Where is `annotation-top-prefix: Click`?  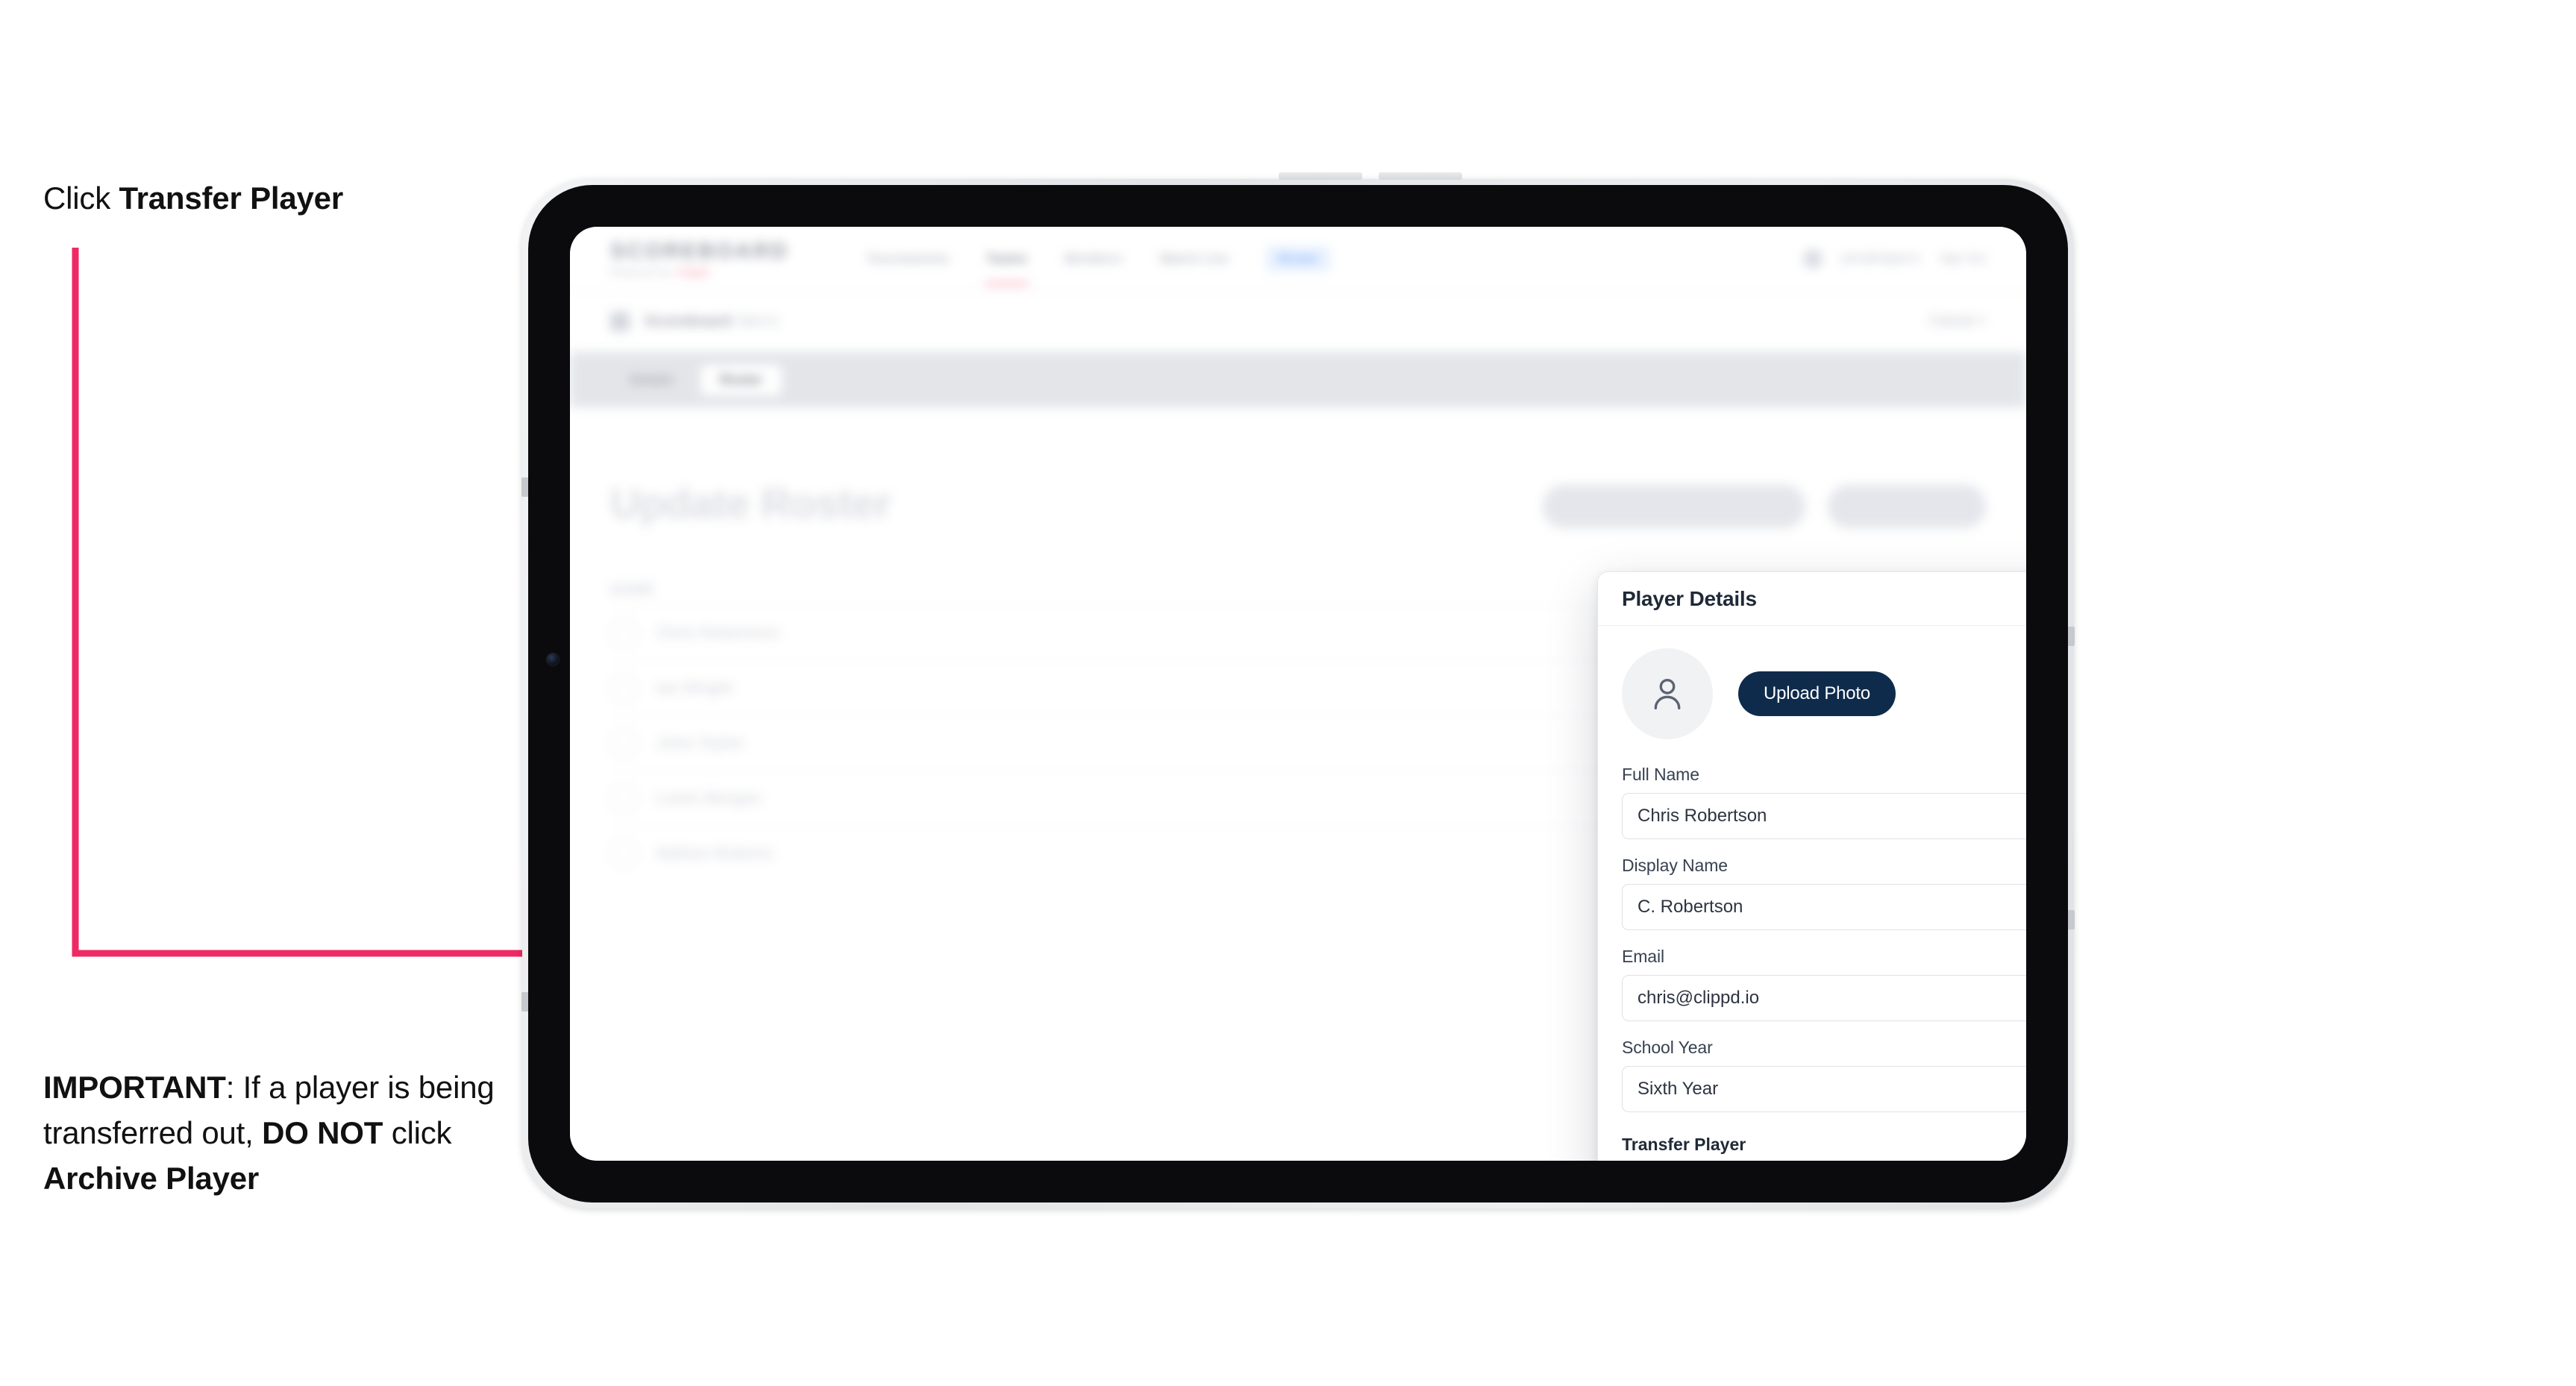 annotation-top-prefix: Click is located at coordinates (81, 198).